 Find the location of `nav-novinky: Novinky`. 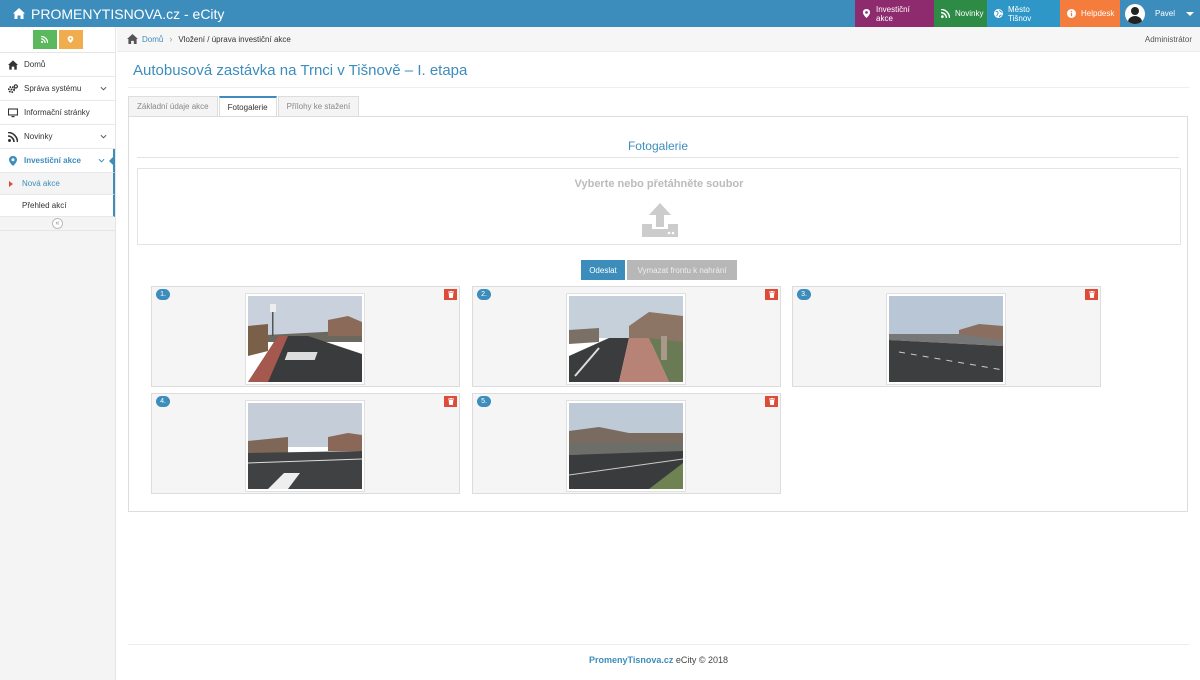

nav-novinky: Novinky is located at coordinates (960, 13).